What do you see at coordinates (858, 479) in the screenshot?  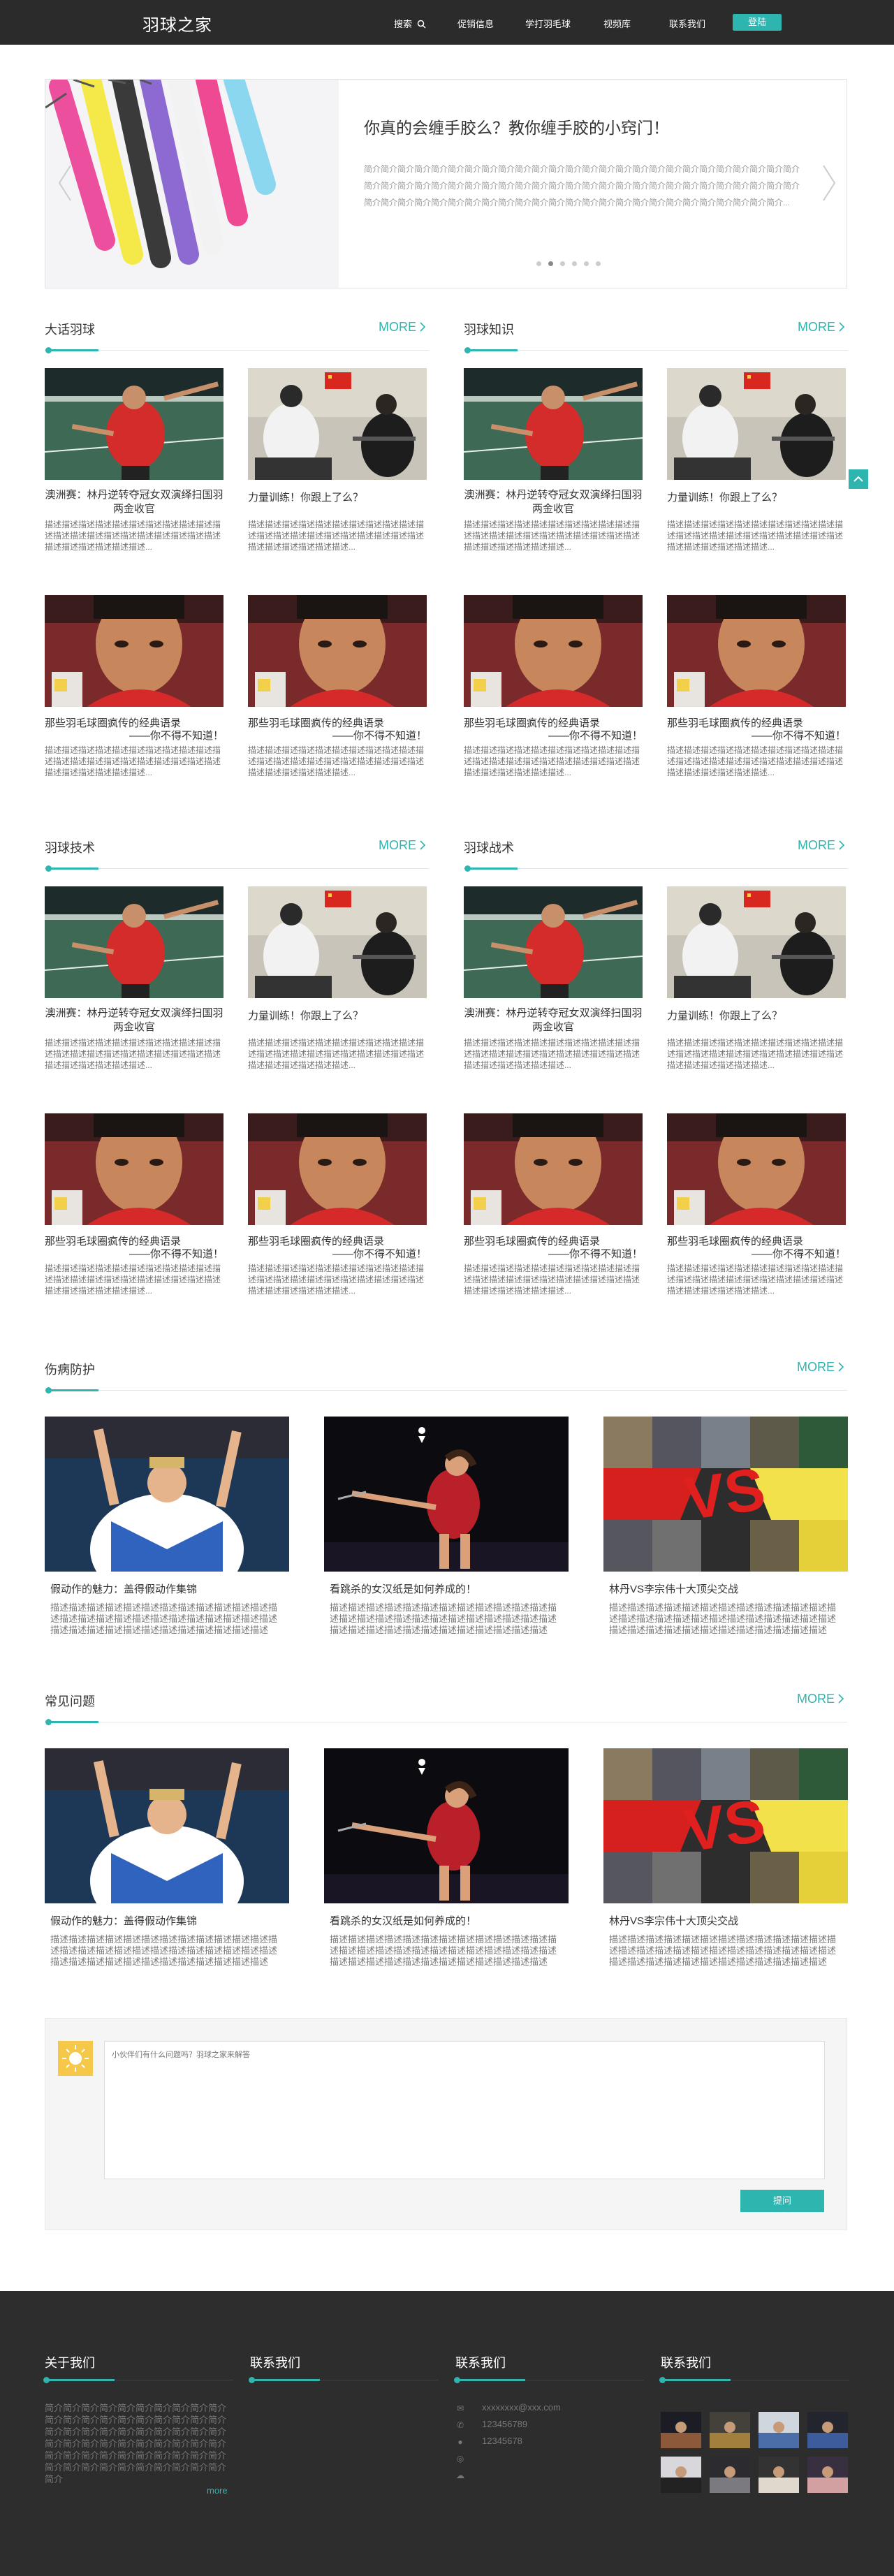 I see `back-to-top-button` at bounding box center [858, 479].